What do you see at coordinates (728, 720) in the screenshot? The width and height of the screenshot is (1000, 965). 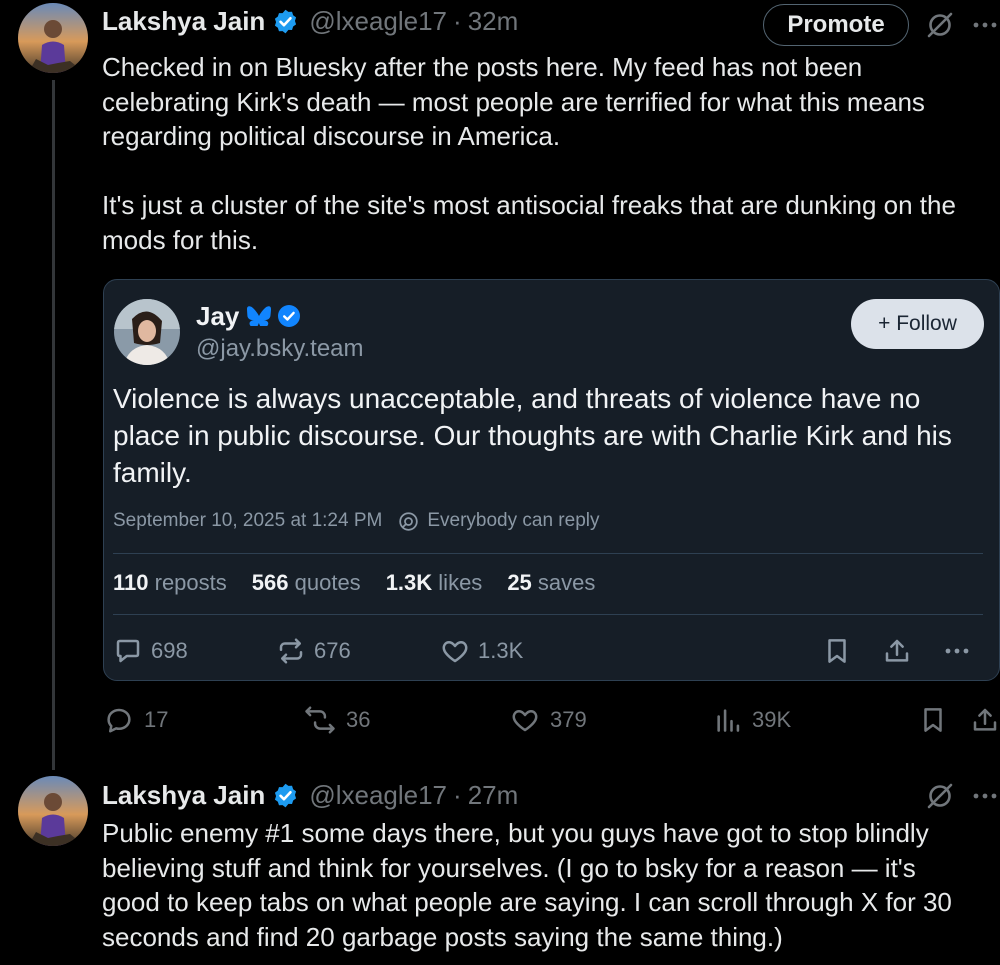 I see `views-icon` at bounding box center [728, 720].